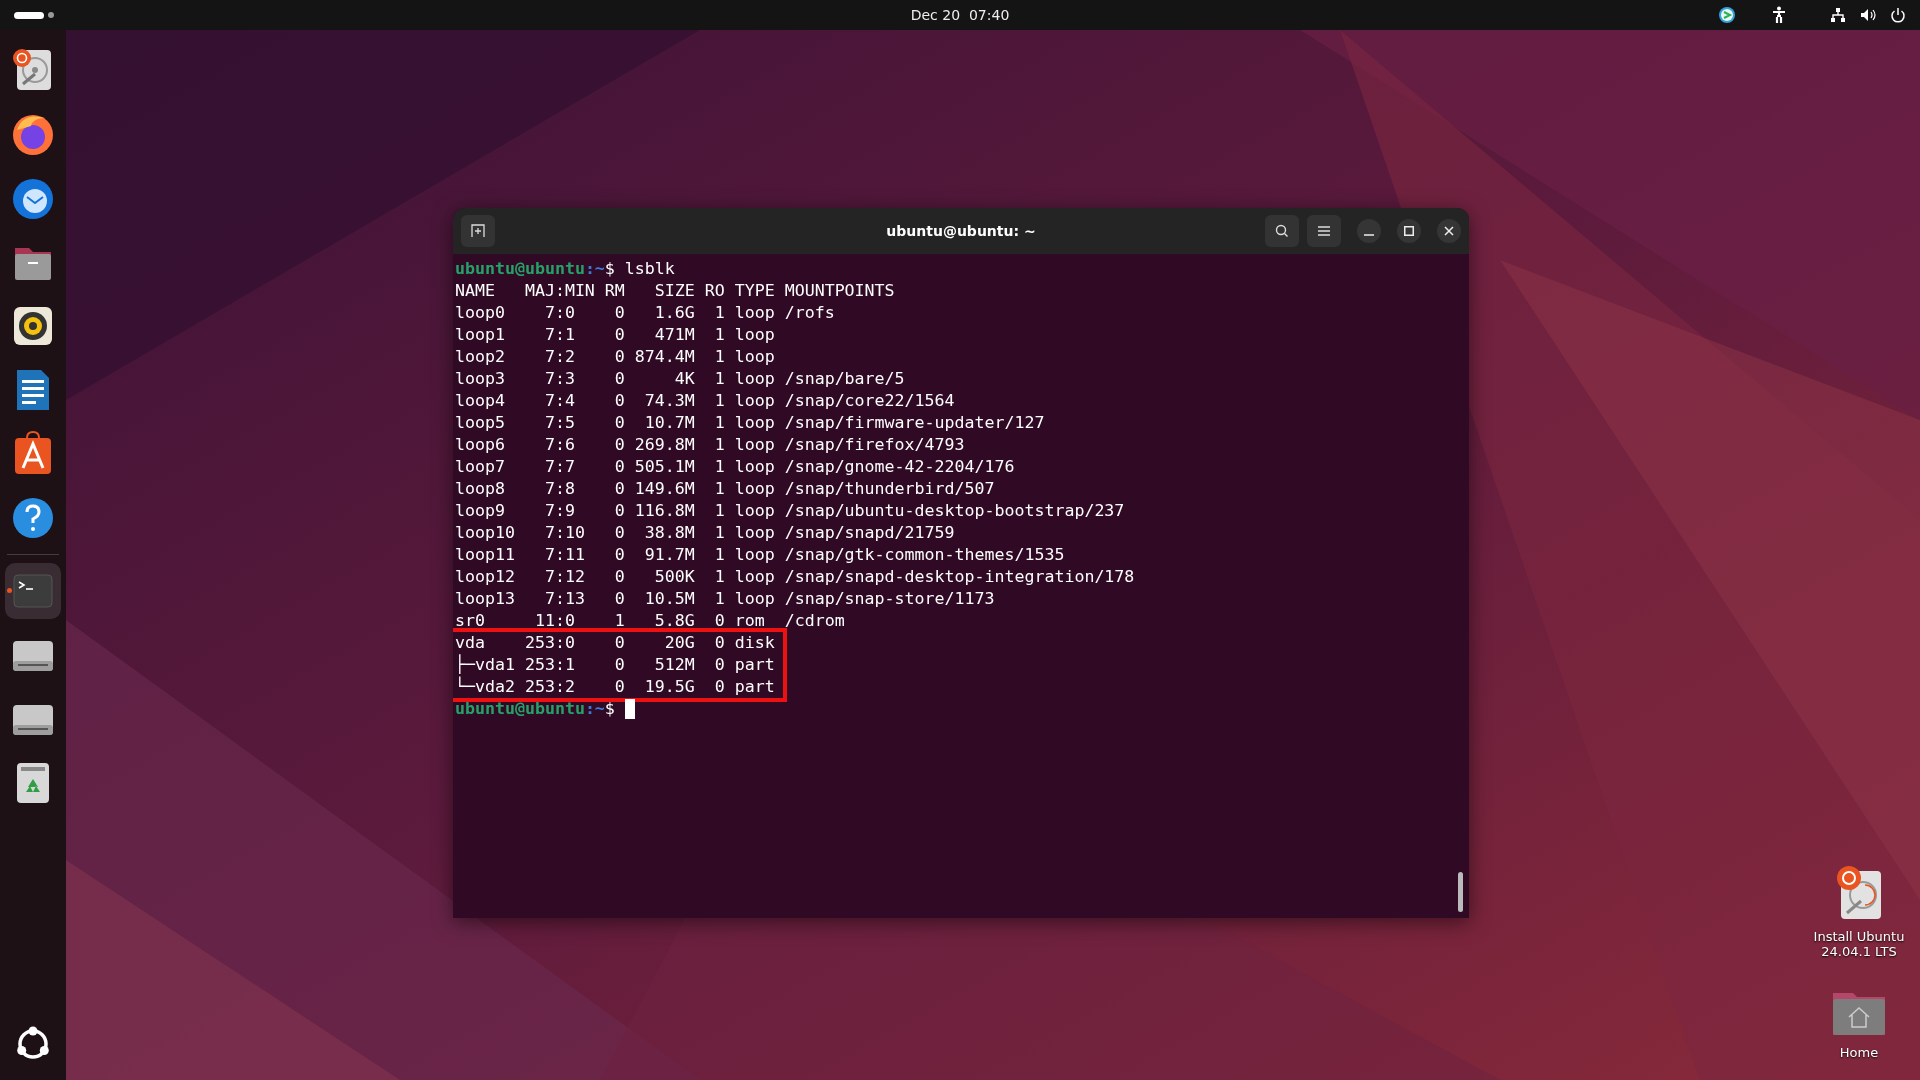  Describe the element at coordinates (1859, 893) in the screenshot. I see `disk-installer-icon` at that location.